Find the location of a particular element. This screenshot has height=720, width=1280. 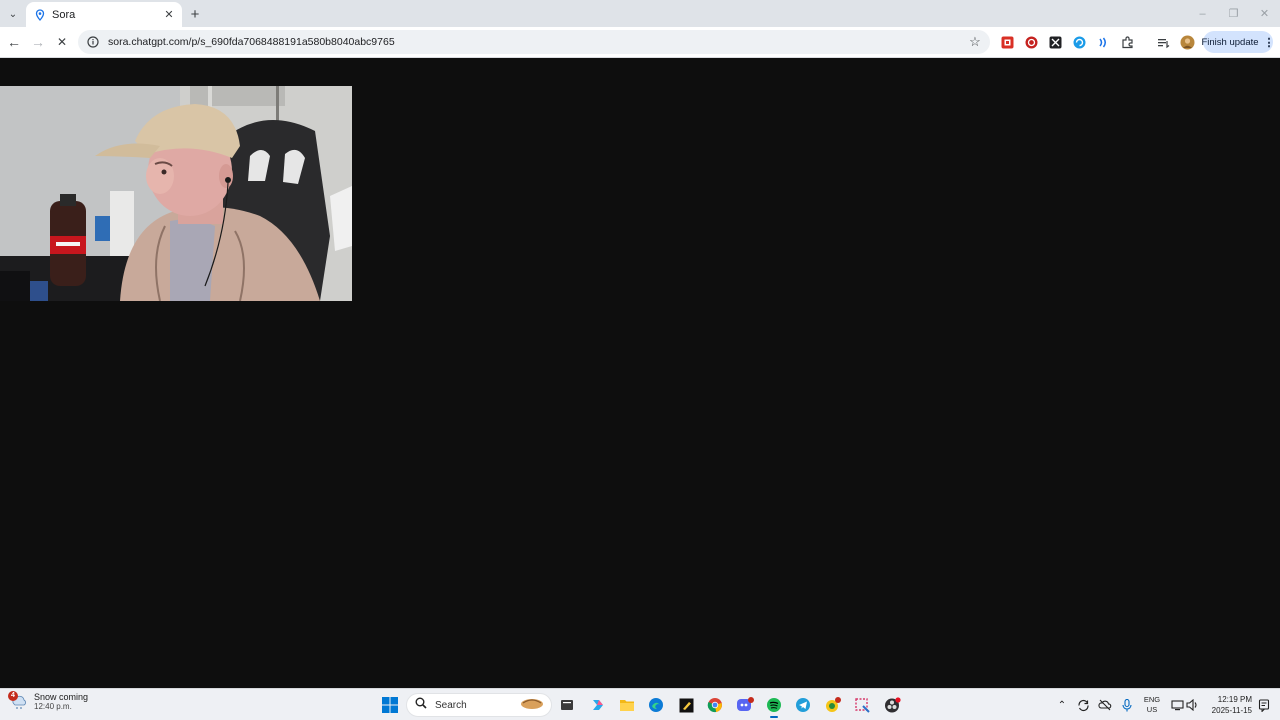

more-menu-icon: ⋮ is located at coordinates (1269, 42).